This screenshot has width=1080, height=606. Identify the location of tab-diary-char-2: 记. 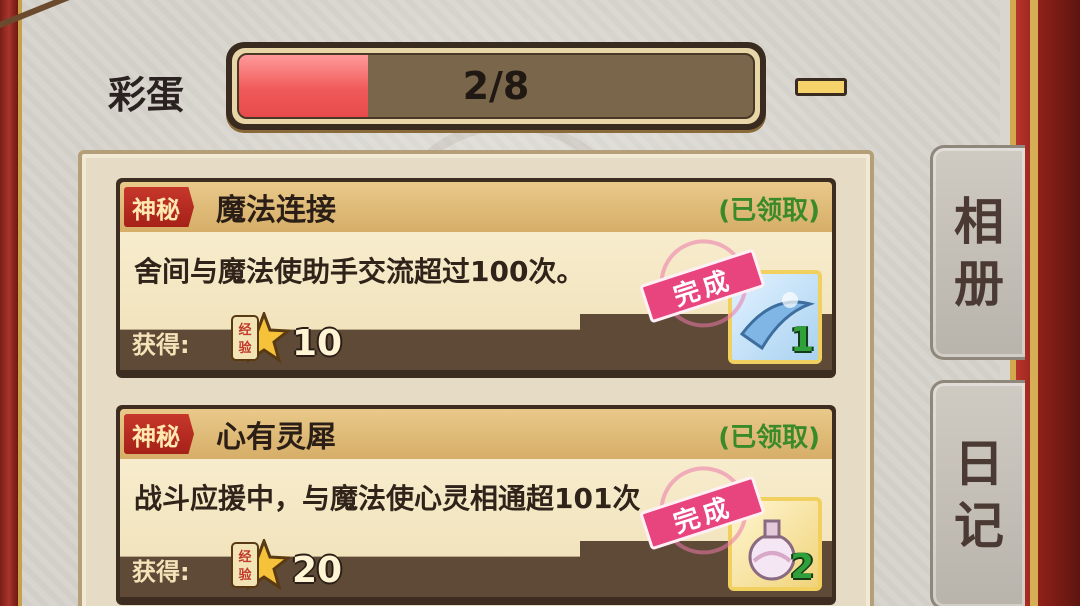
(979, 526).